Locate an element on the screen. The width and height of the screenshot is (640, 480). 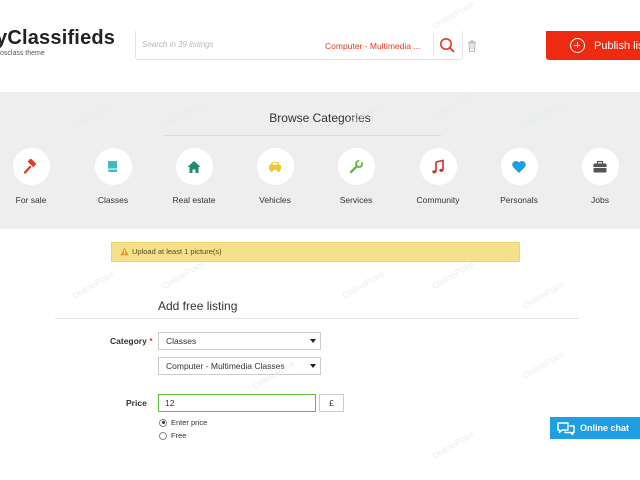
category-label-text: Category is located at coordinates (128, 341).